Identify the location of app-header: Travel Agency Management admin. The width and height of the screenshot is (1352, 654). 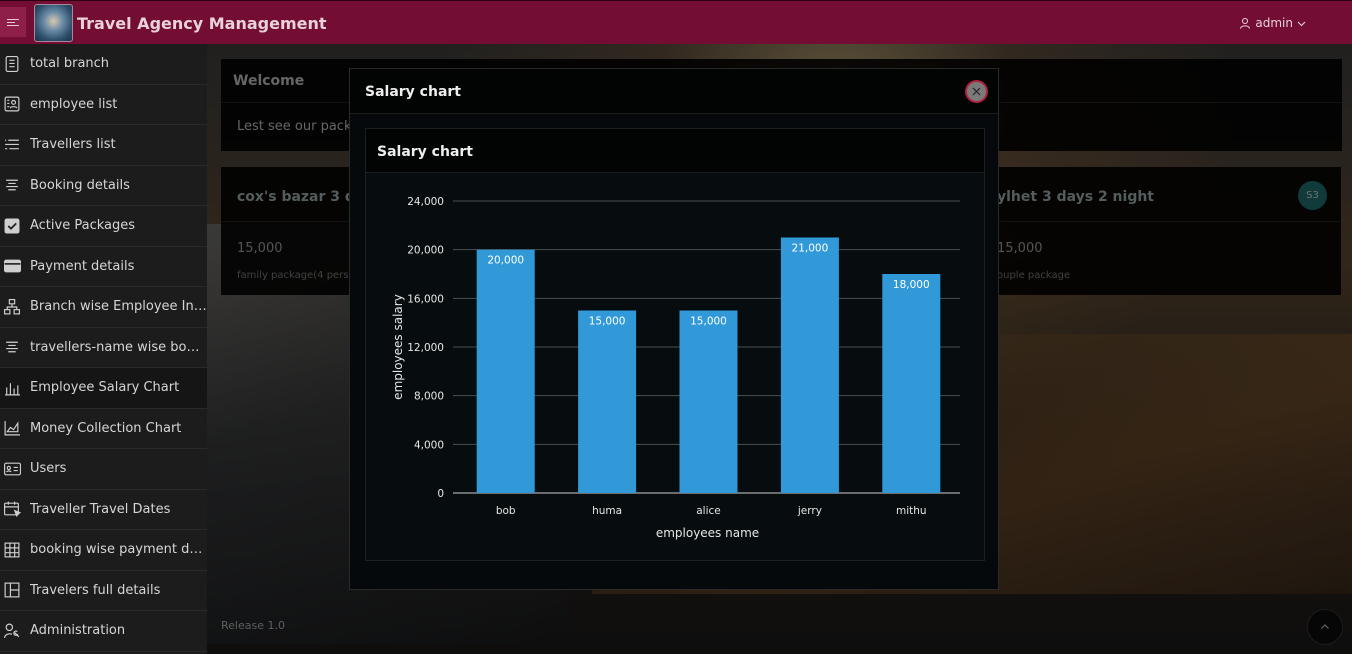
(676, 22).